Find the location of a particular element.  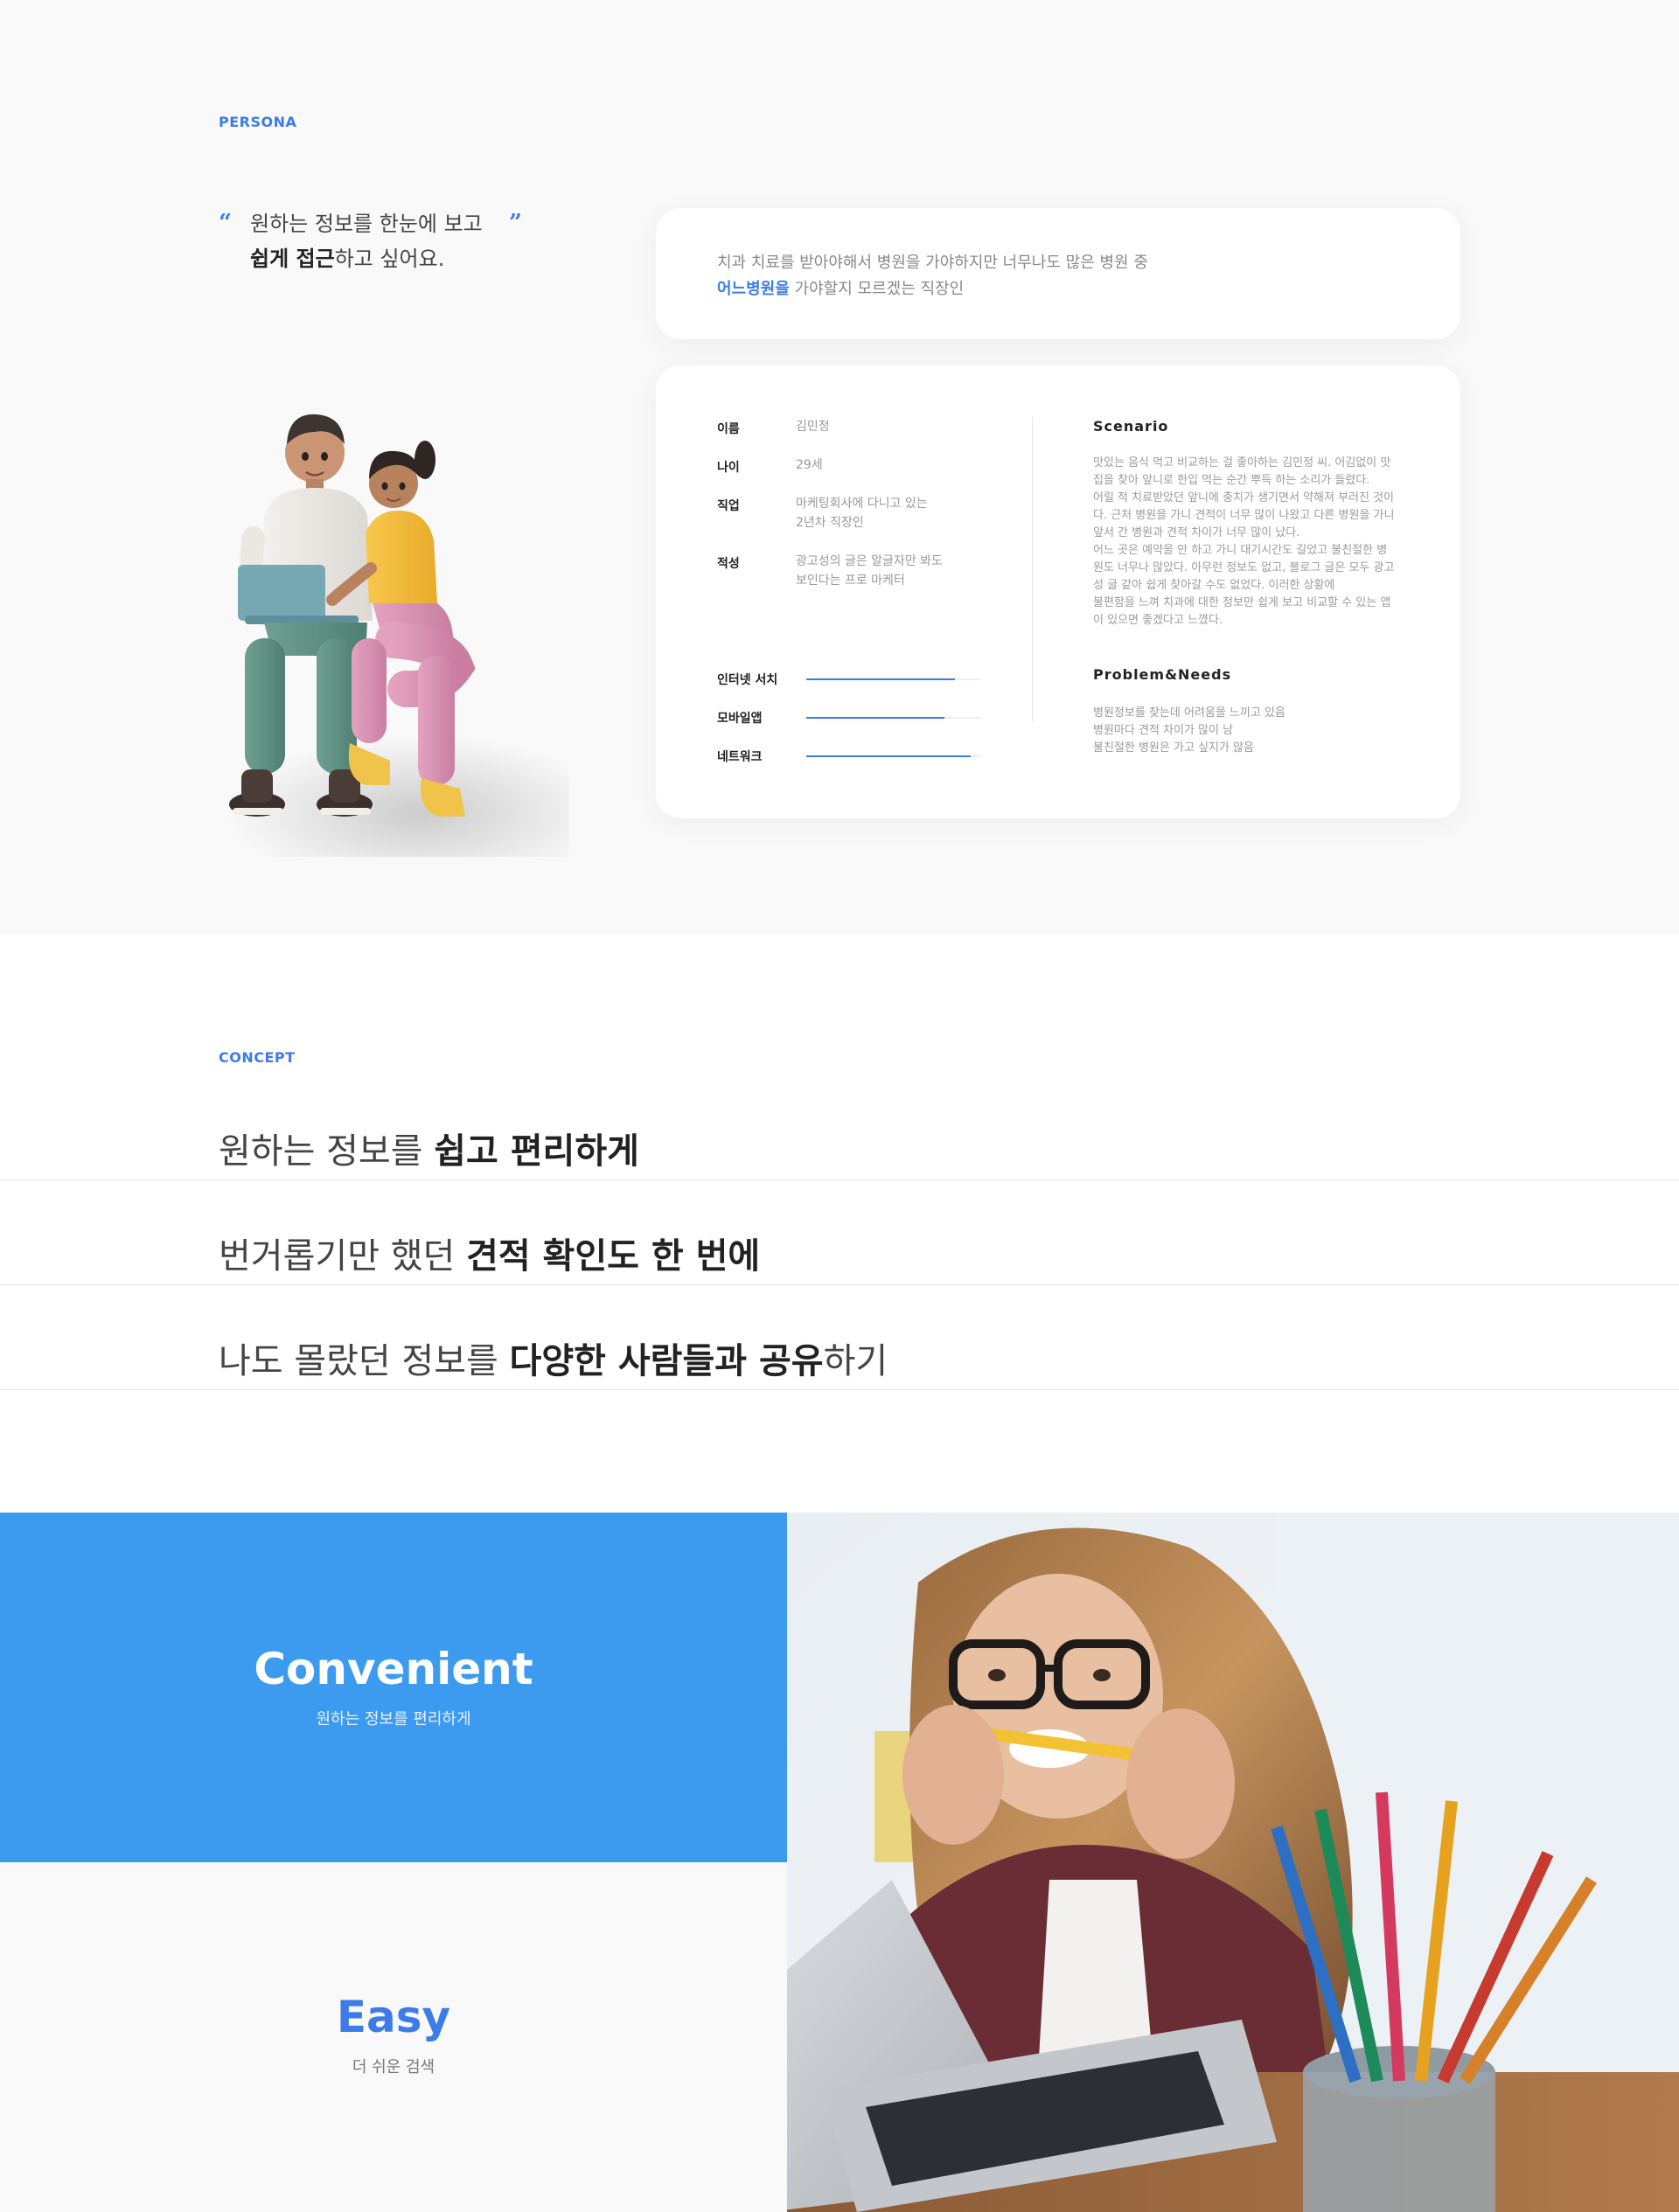

concept-text-pre: 번거롭기만 했던 is located at coordinates (343, 1256).